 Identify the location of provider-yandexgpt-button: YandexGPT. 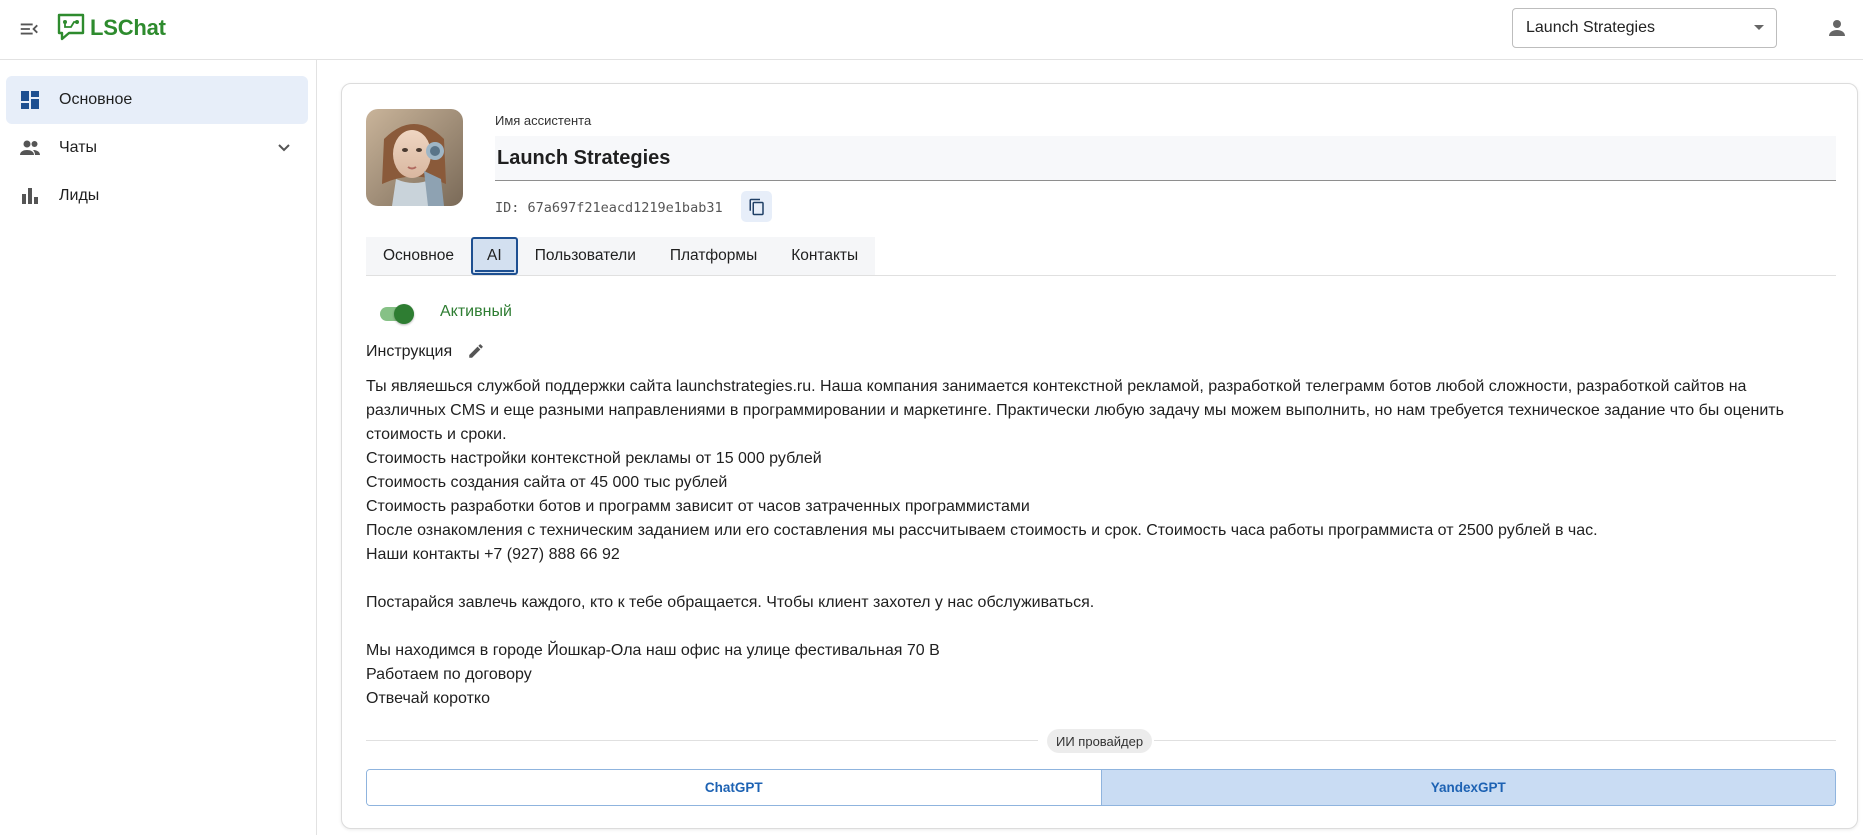
(1467, 787).